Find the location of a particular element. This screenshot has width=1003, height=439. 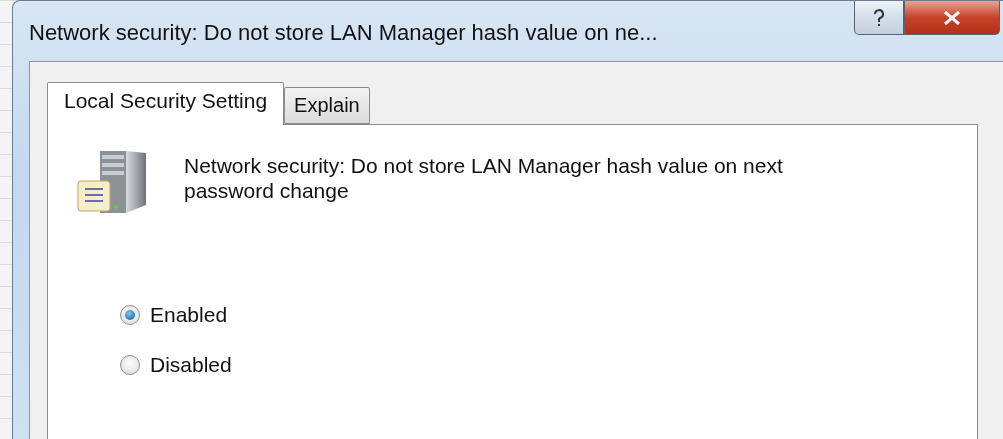

tab: Explain is located at coordinates (327, 105).